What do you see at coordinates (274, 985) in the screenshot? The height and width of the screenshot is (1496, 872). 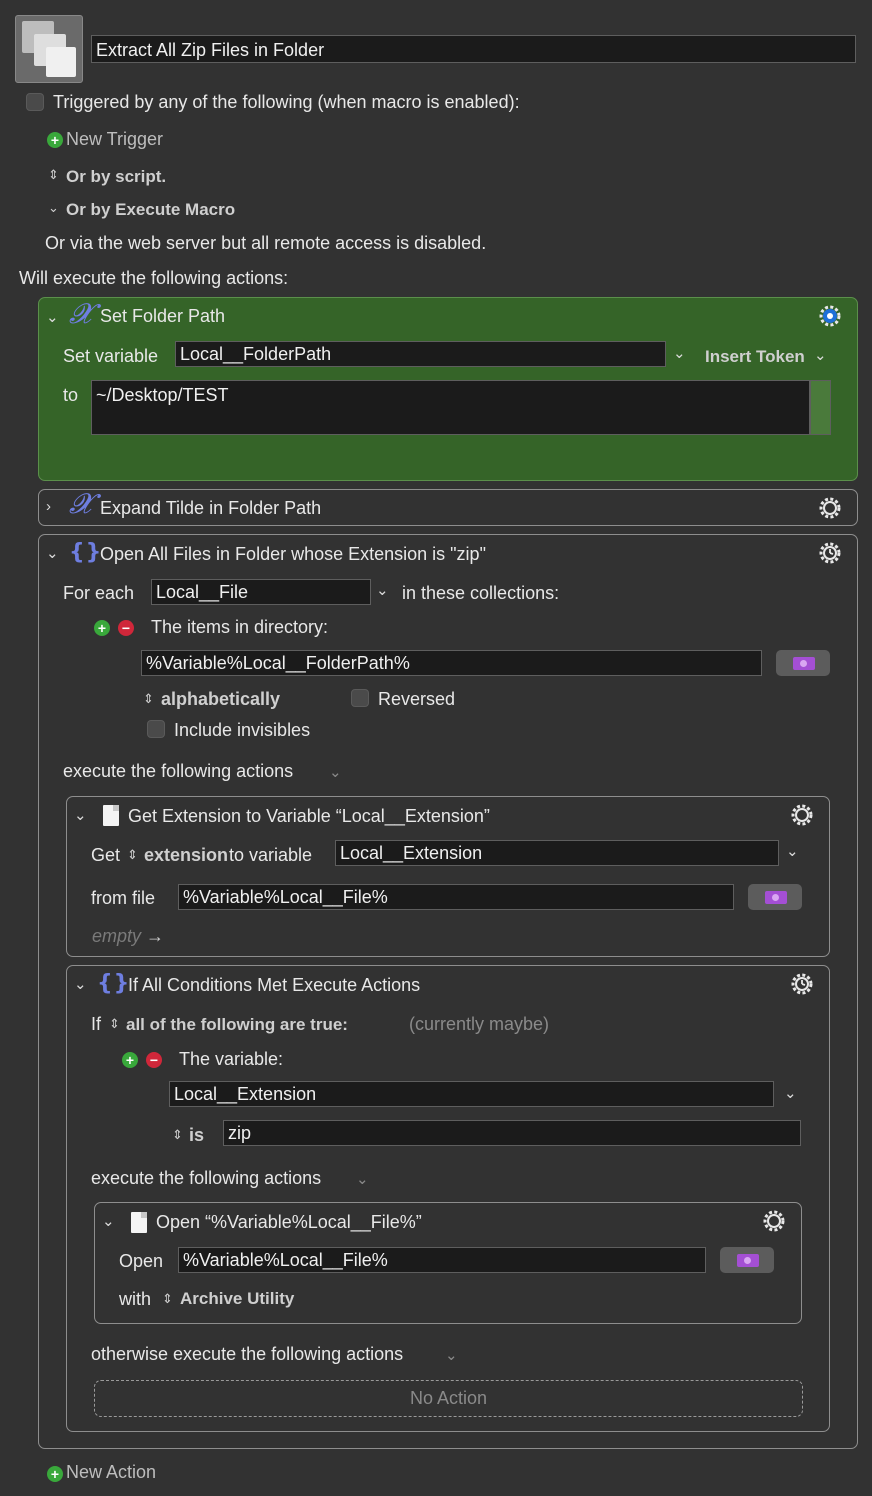 I see `action-title: If All Conditions Met Execute Actions` at bounding box center [274, 985].